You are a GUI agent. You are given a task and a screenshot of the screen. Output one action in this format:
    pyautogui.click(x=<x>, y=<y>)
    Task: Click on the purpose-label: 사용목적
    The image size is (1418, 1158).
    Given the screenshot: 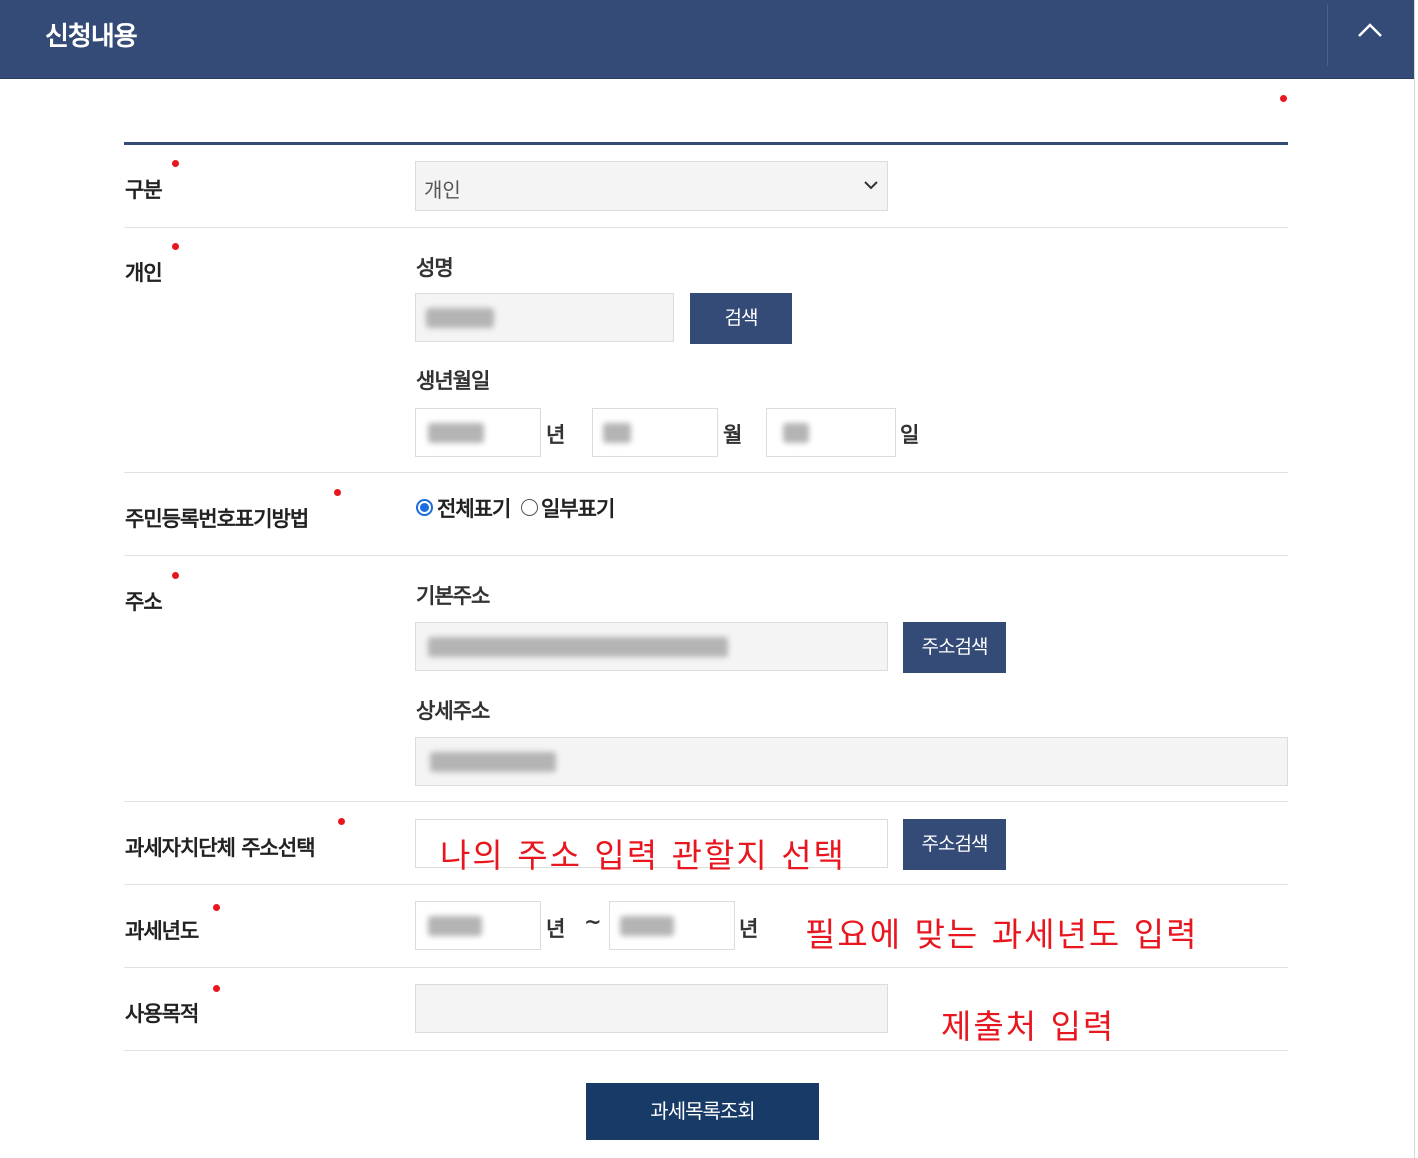 What is the action you would take?
    pyautogui.click(x=162, y=1014)
    